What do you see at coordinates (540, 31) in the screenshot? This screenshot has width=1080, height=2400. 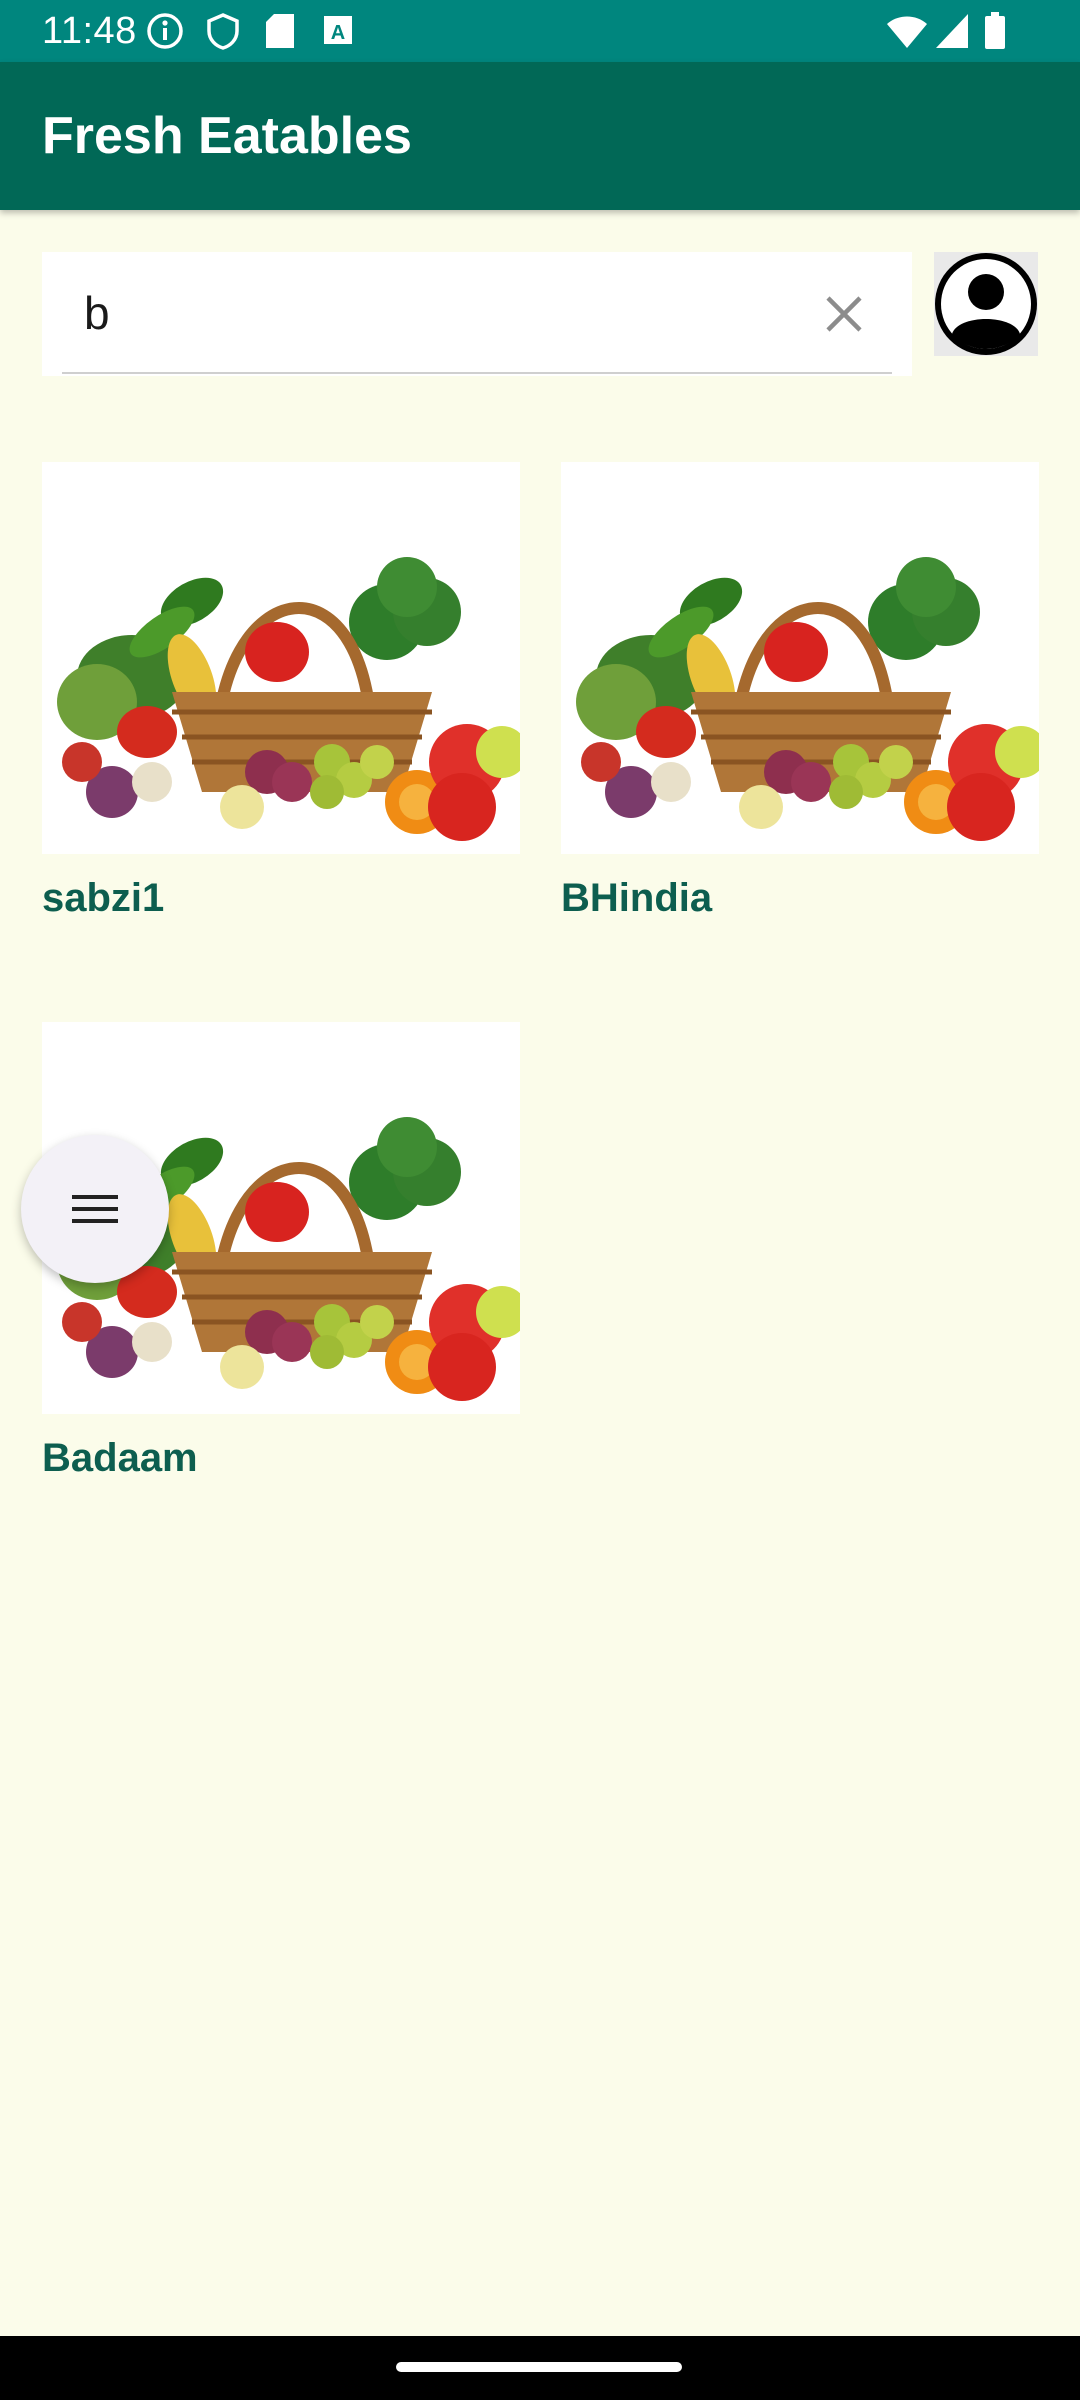 I see `status-bar: 11:48 A` at bounding box center [540, 31].